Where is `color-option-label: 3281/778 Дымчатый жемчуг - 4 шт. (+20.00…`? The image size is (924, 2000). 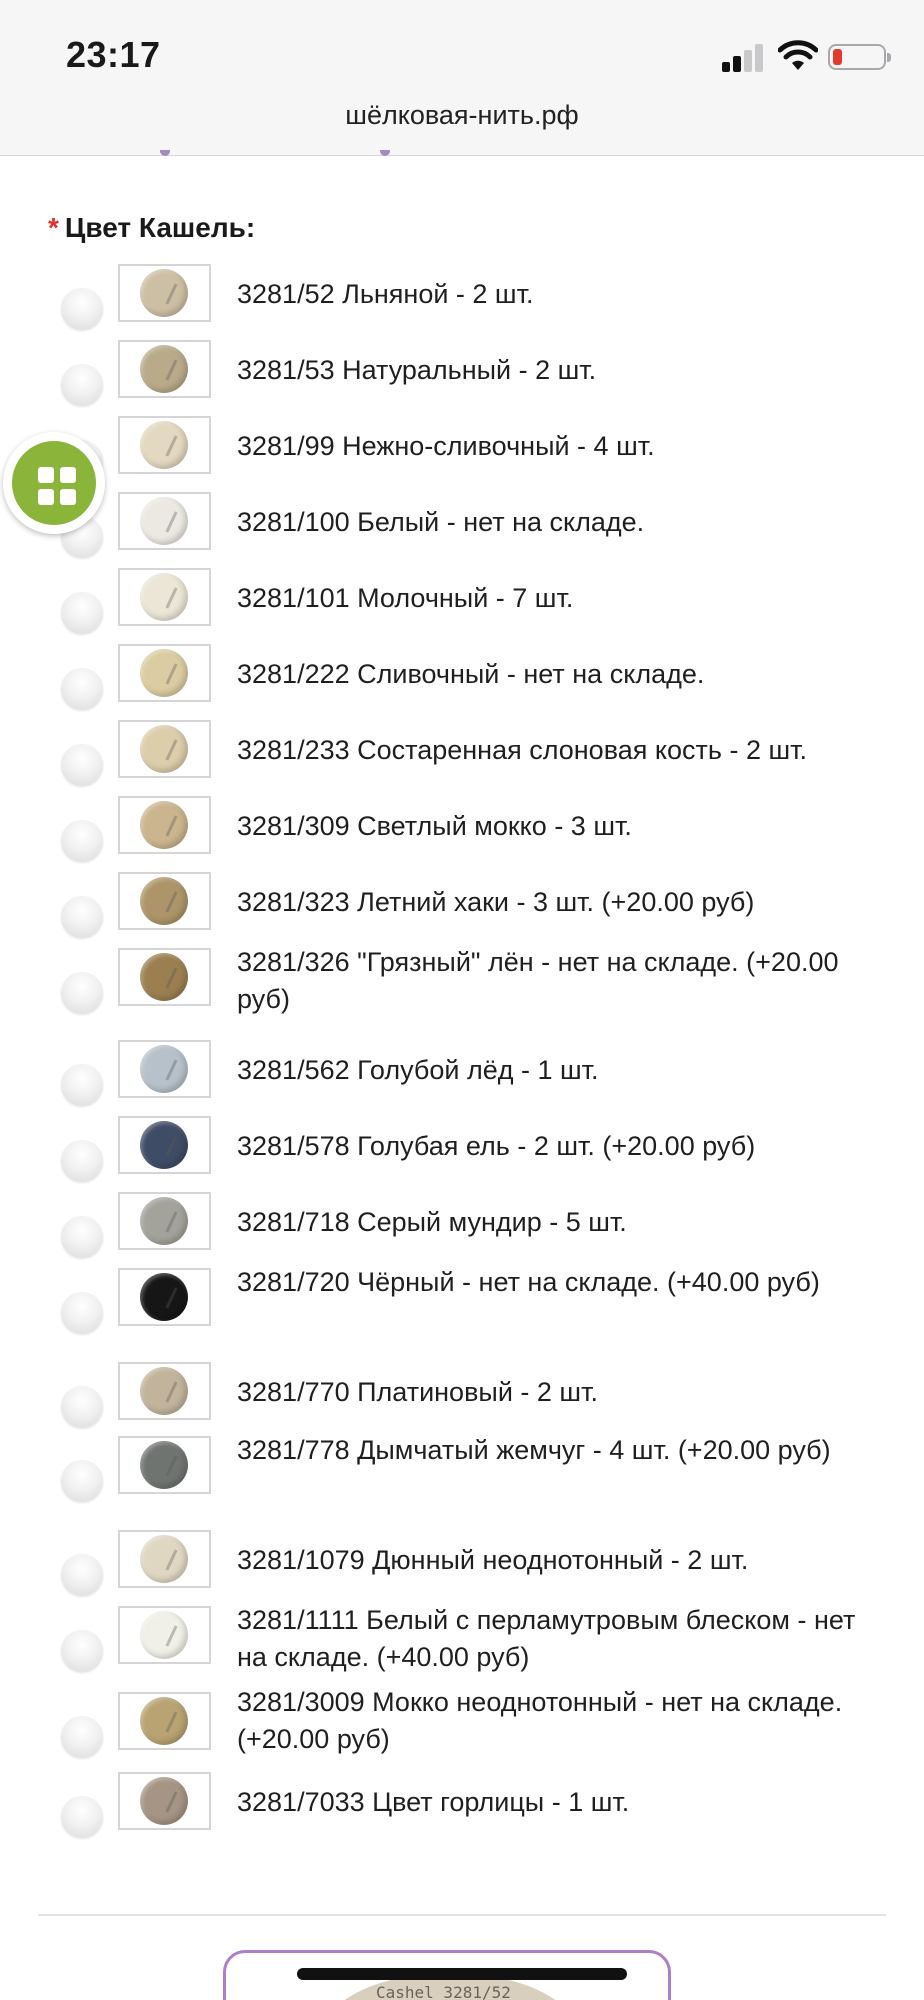
color-option-label: 3281/778 Дымчатый жемчуг - 4 шт. (+20.00… is located at coordinates (534, 1450).